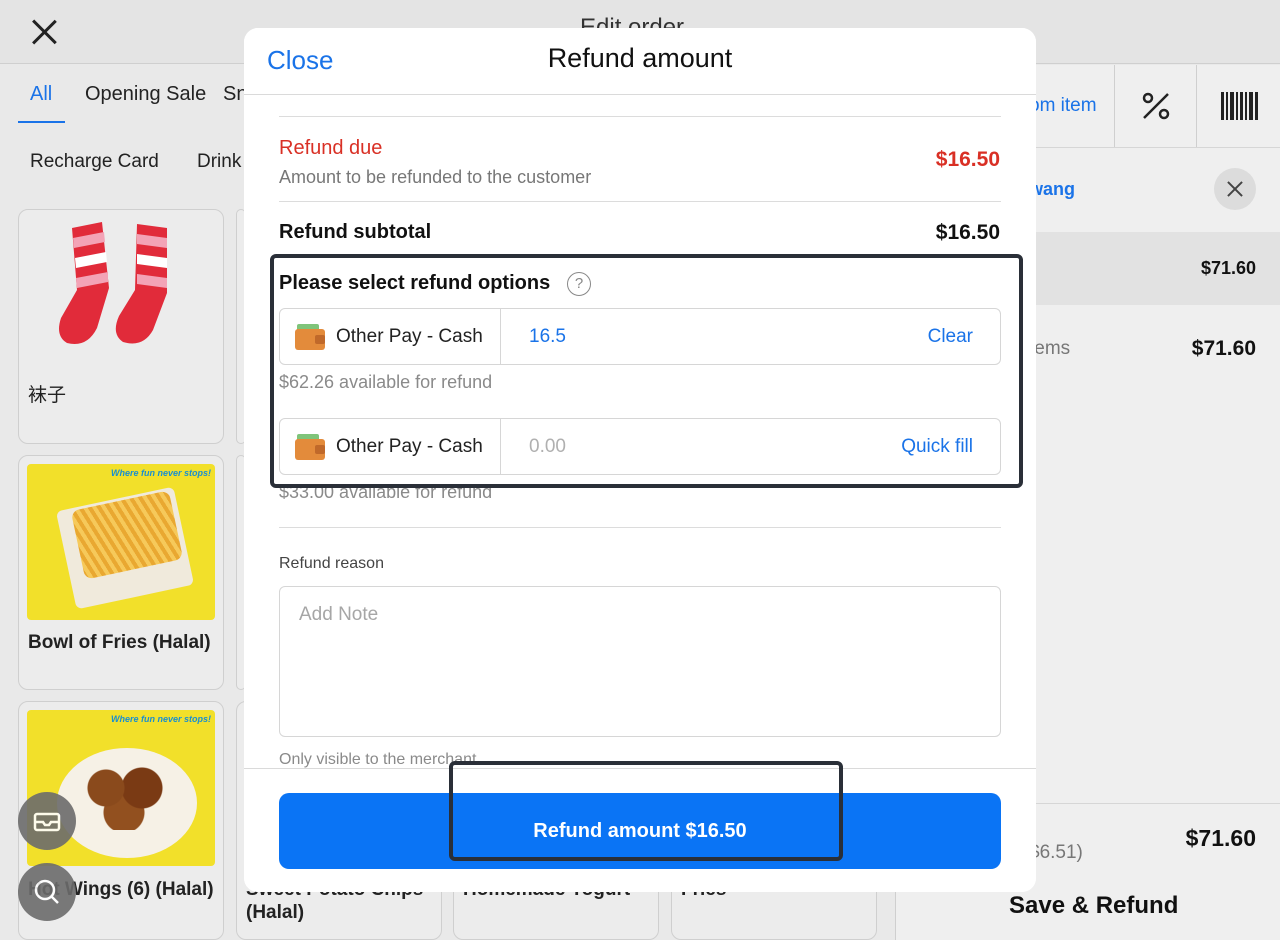  What do you see at coordinates (640, 446) in the screenshot?
I see `refund-payment-row: Other Pay - Cash 0.00 Quick fill` at bounding box center [640, 446].